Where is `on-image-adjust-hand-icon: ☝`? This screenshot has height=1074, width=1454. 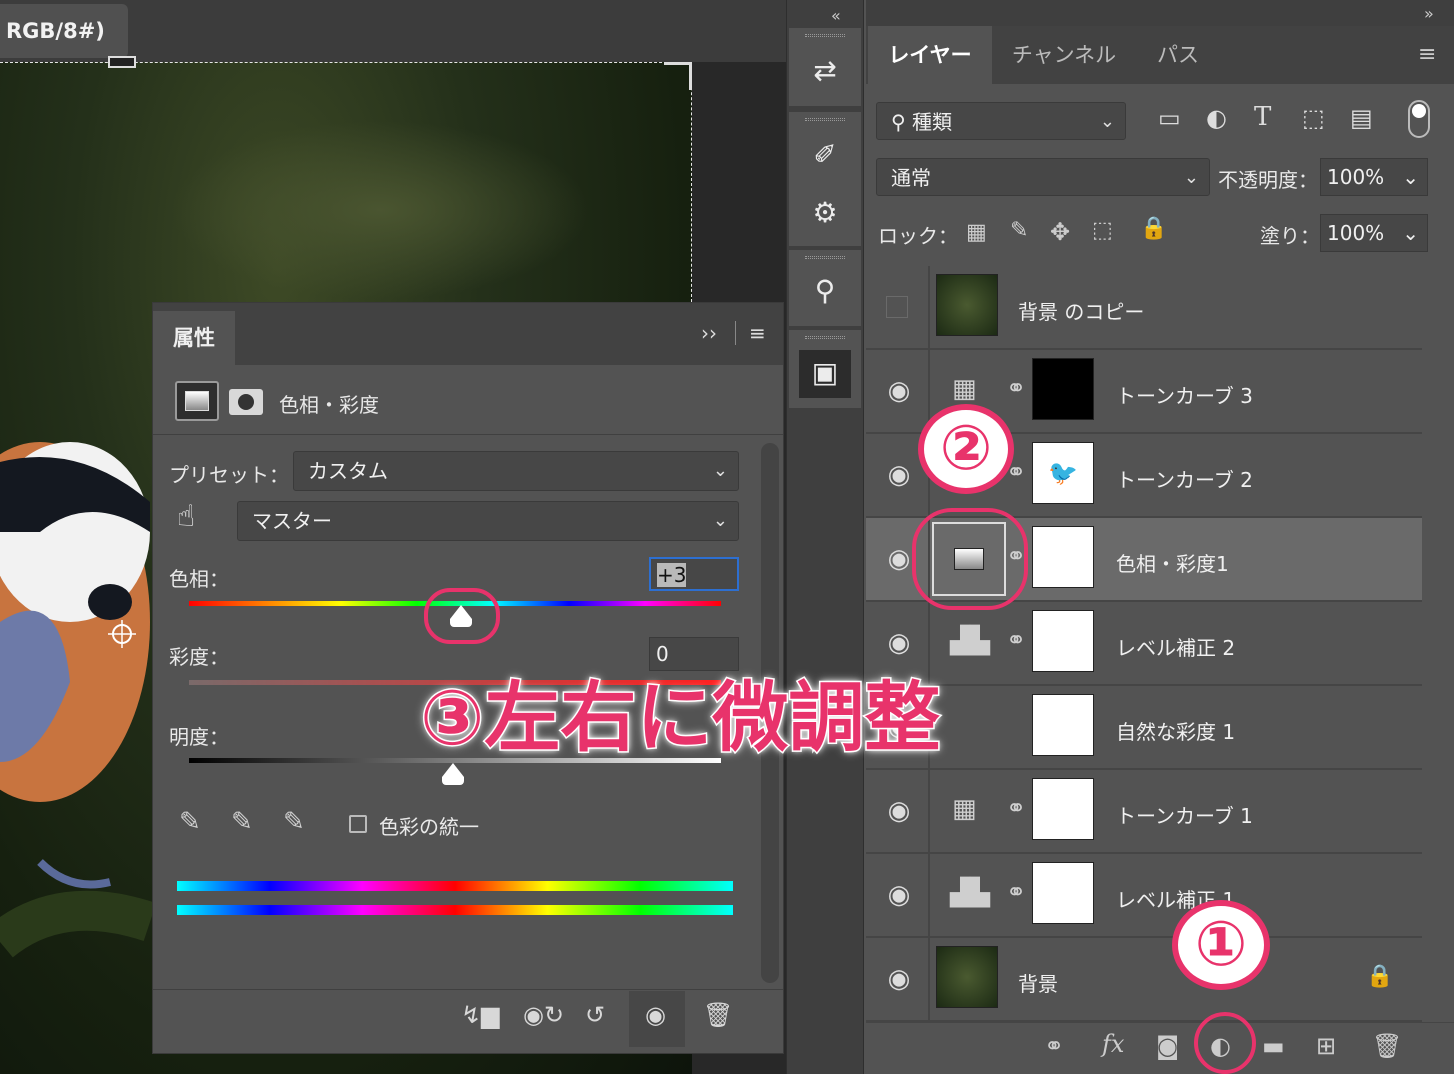 on-image-adjust-hand-icon: ☝ is located at coordinates (186, 516).